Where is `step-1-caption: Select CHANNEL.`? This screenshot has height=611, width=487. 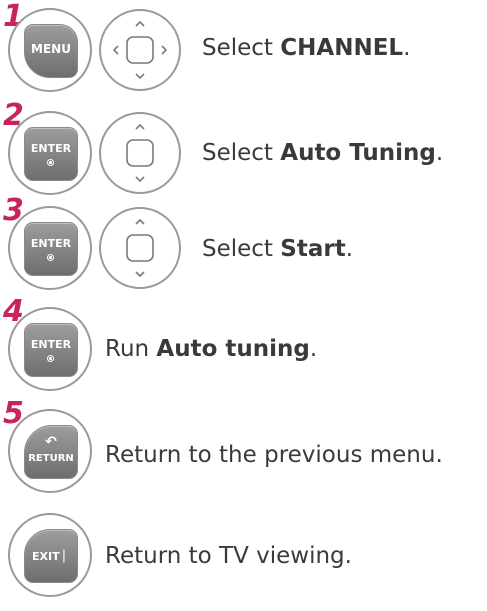
step-1-caption: Select CHANNEL. is located at coordinates (306, 48).